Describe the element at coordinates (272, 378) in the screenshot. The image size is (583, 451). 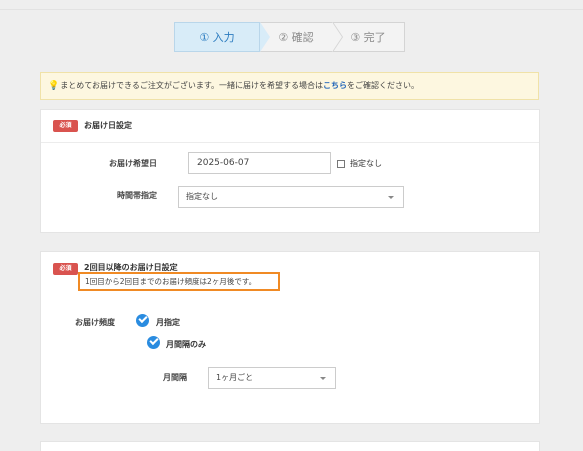
I see `interval-select: 1ヶ月ごと` at that location.